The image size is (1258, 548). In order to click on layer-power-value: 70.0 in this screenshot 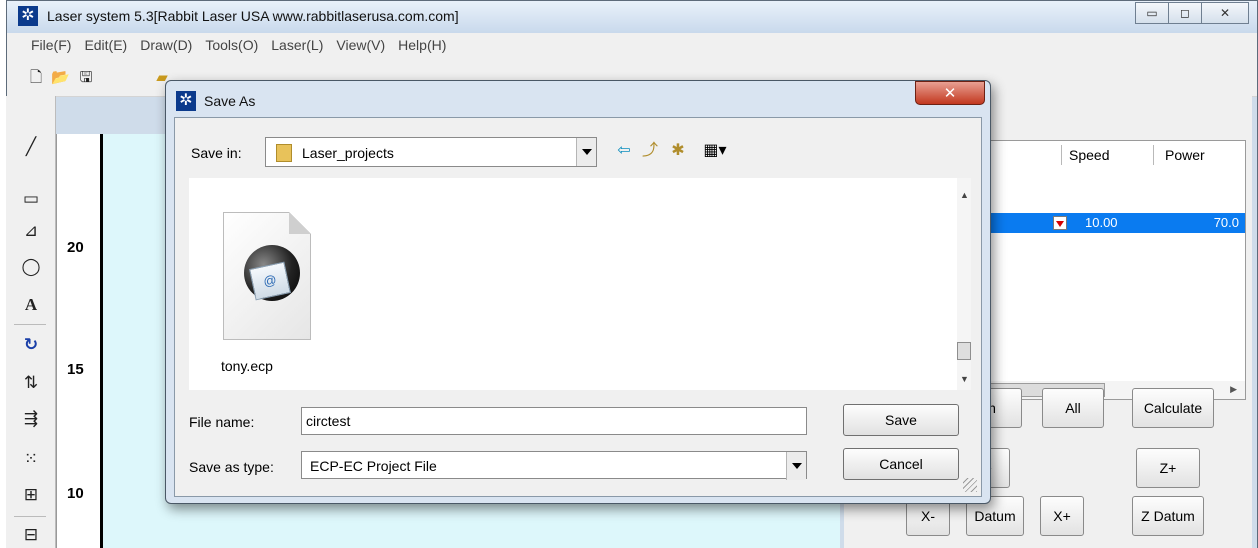, I will do `click(1226, 222)`.